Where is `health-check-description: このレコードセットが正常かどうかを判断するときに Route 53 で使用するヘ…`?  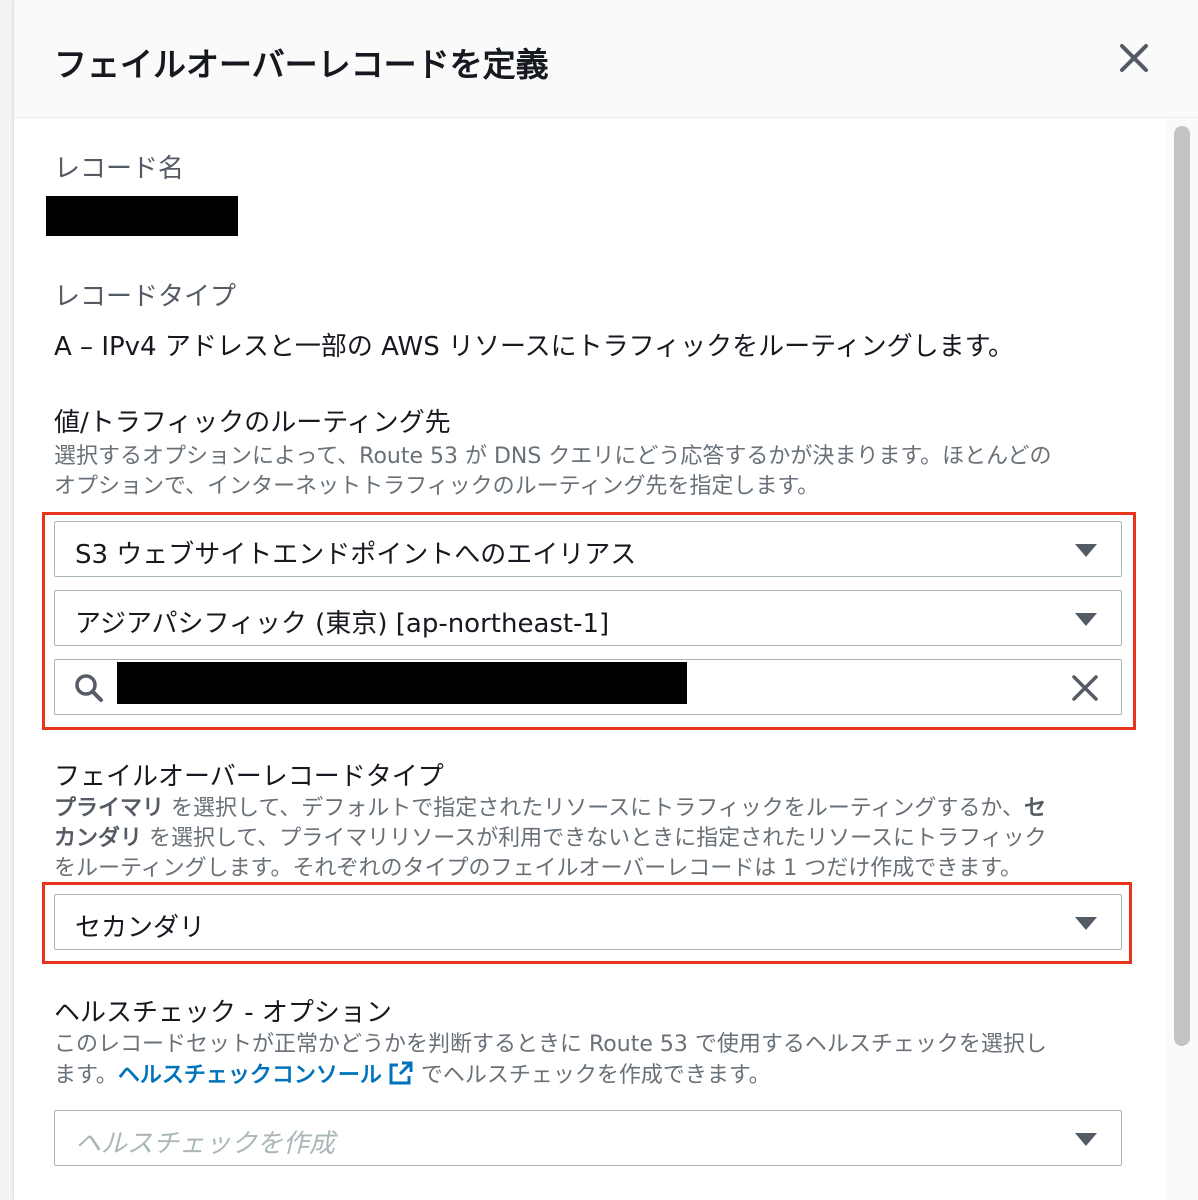 health-check-description: このレコードセットが正常かどうかを判断するときに Route 53 で使用するヘ… is located at coordinates (589, 1062).